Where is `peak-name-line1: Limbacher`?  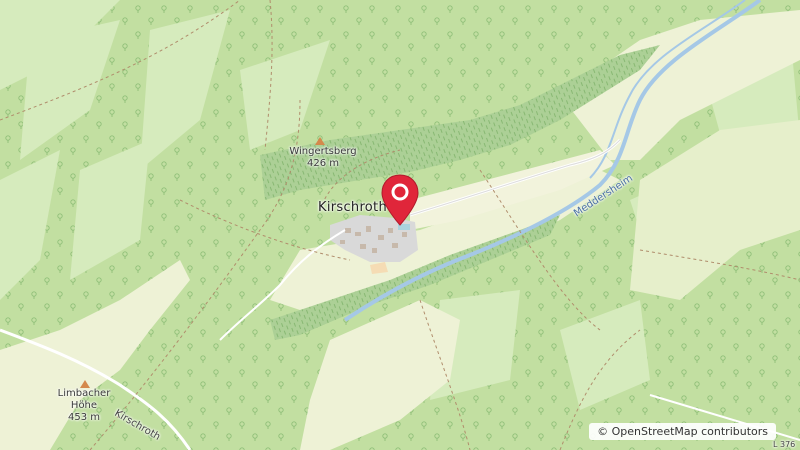 peak-name-line1: Limbacher is located at coordinates (84, 393).